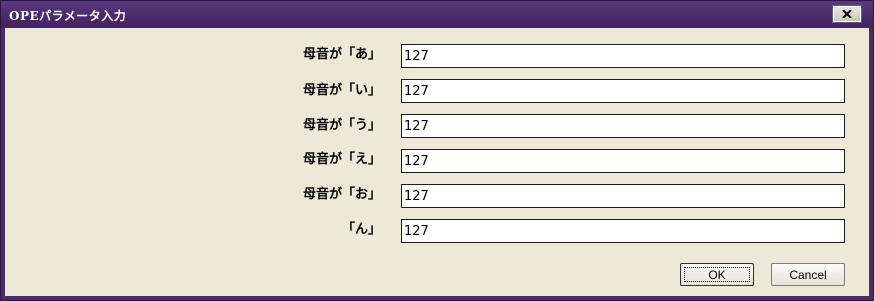 The width and height of the screenshot is (874, 301). Describe the element at coordinates (341, 90) in the screenshot. I see `label-vowel-i: 母音が「い」` at that location.